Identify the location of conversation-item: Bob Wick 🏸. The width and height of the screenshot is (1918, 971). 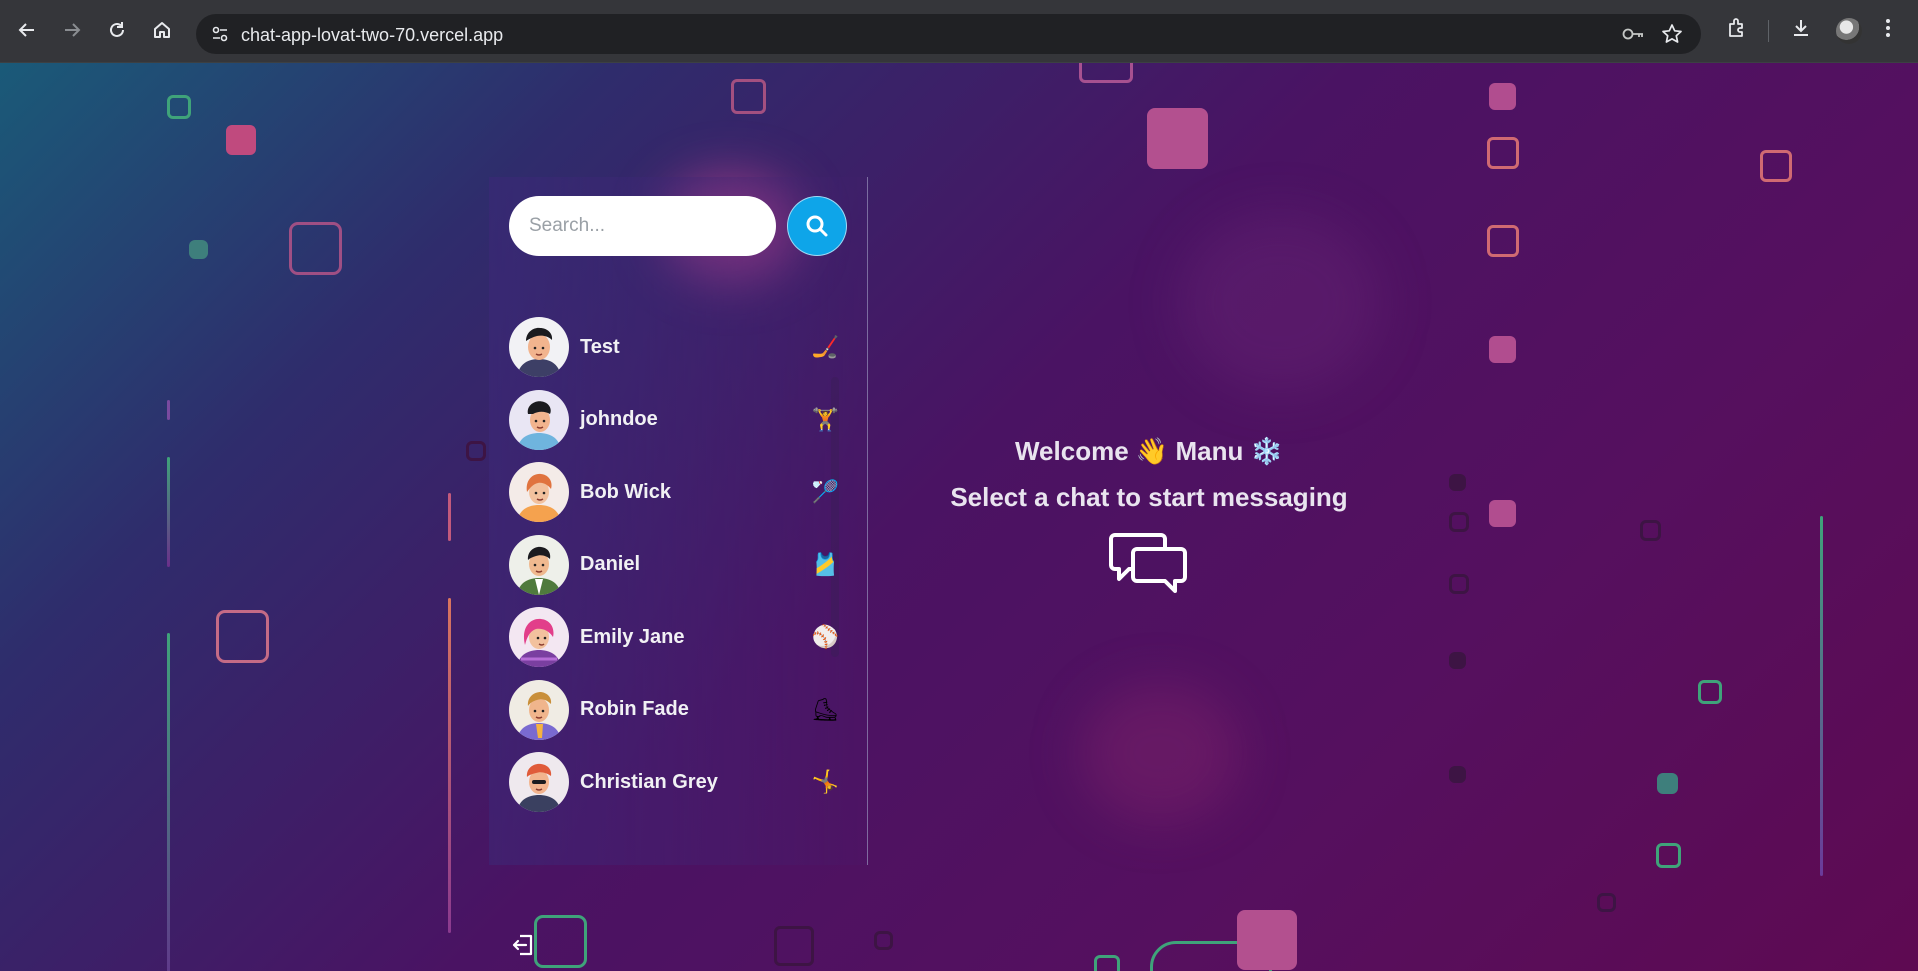
(674, 492).